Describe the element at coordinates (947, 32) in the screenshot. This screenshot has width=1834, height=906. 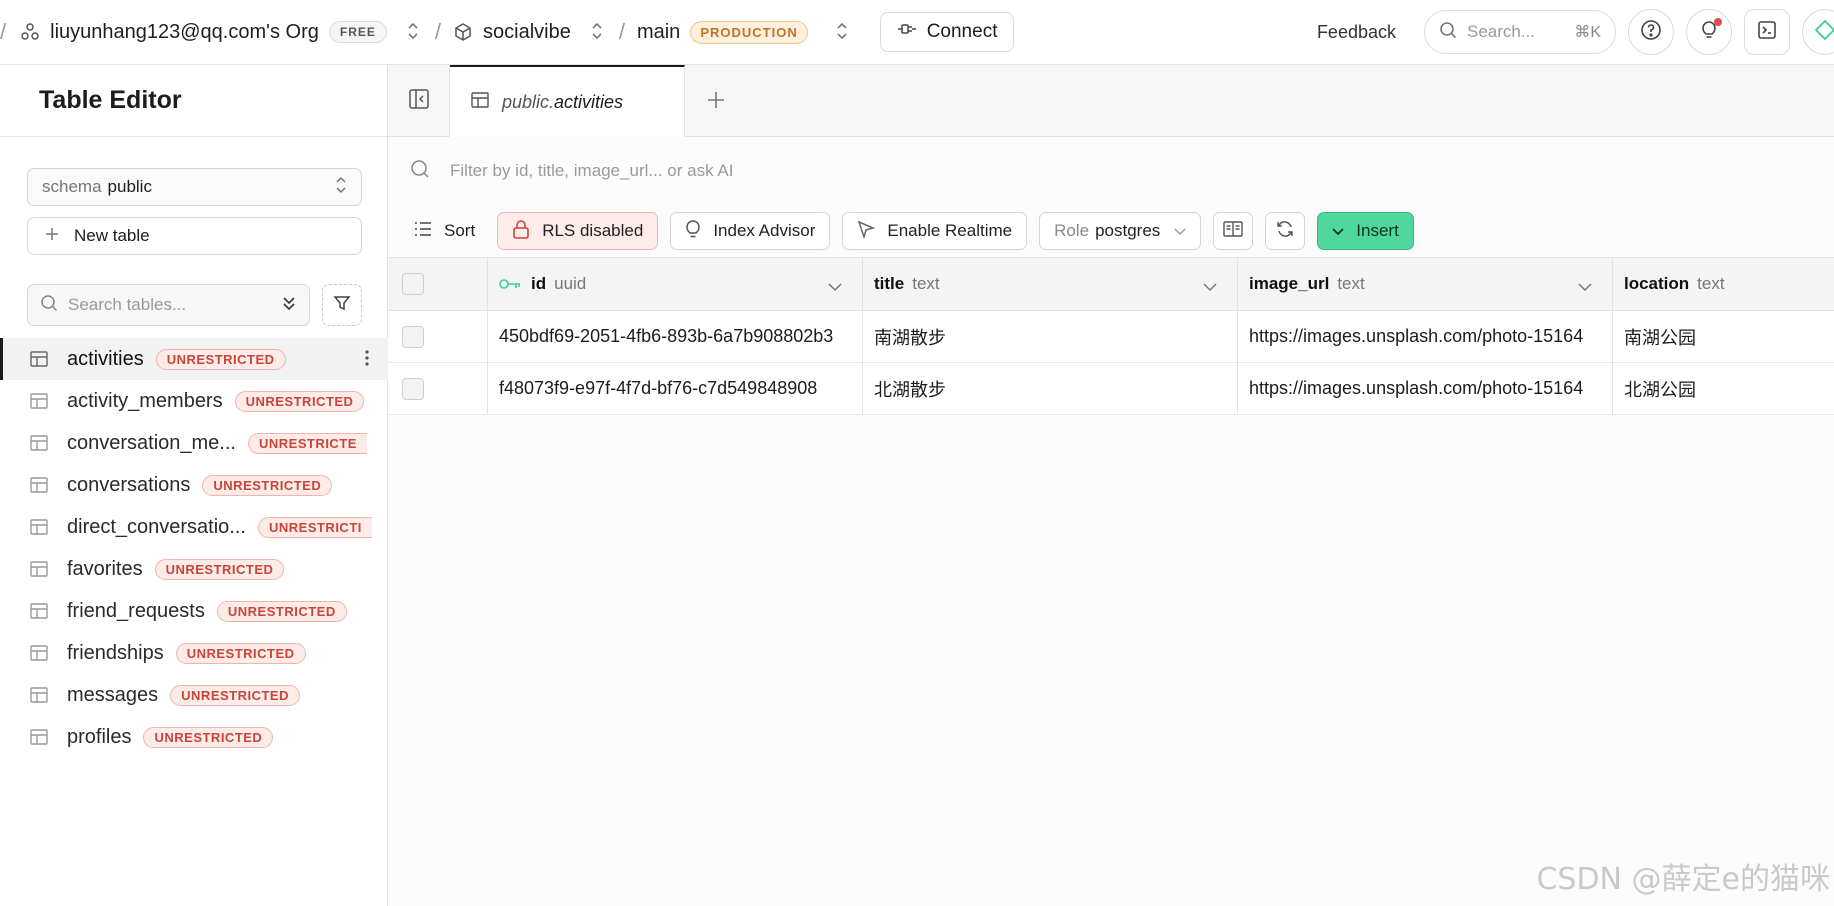
I see `connect-button: Connect` at that location.